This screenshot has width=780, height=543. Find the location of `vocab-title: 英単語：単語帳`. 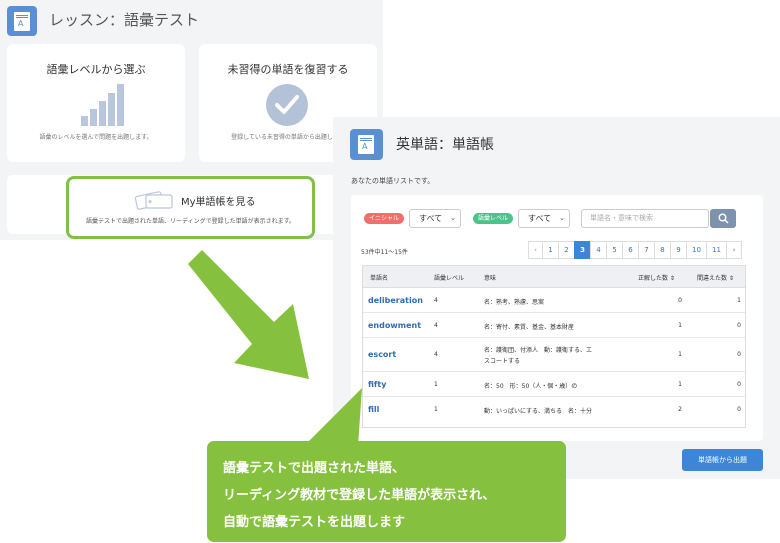

vocab-title: 英単語：単語帳 is located at coordinates (445, 145).